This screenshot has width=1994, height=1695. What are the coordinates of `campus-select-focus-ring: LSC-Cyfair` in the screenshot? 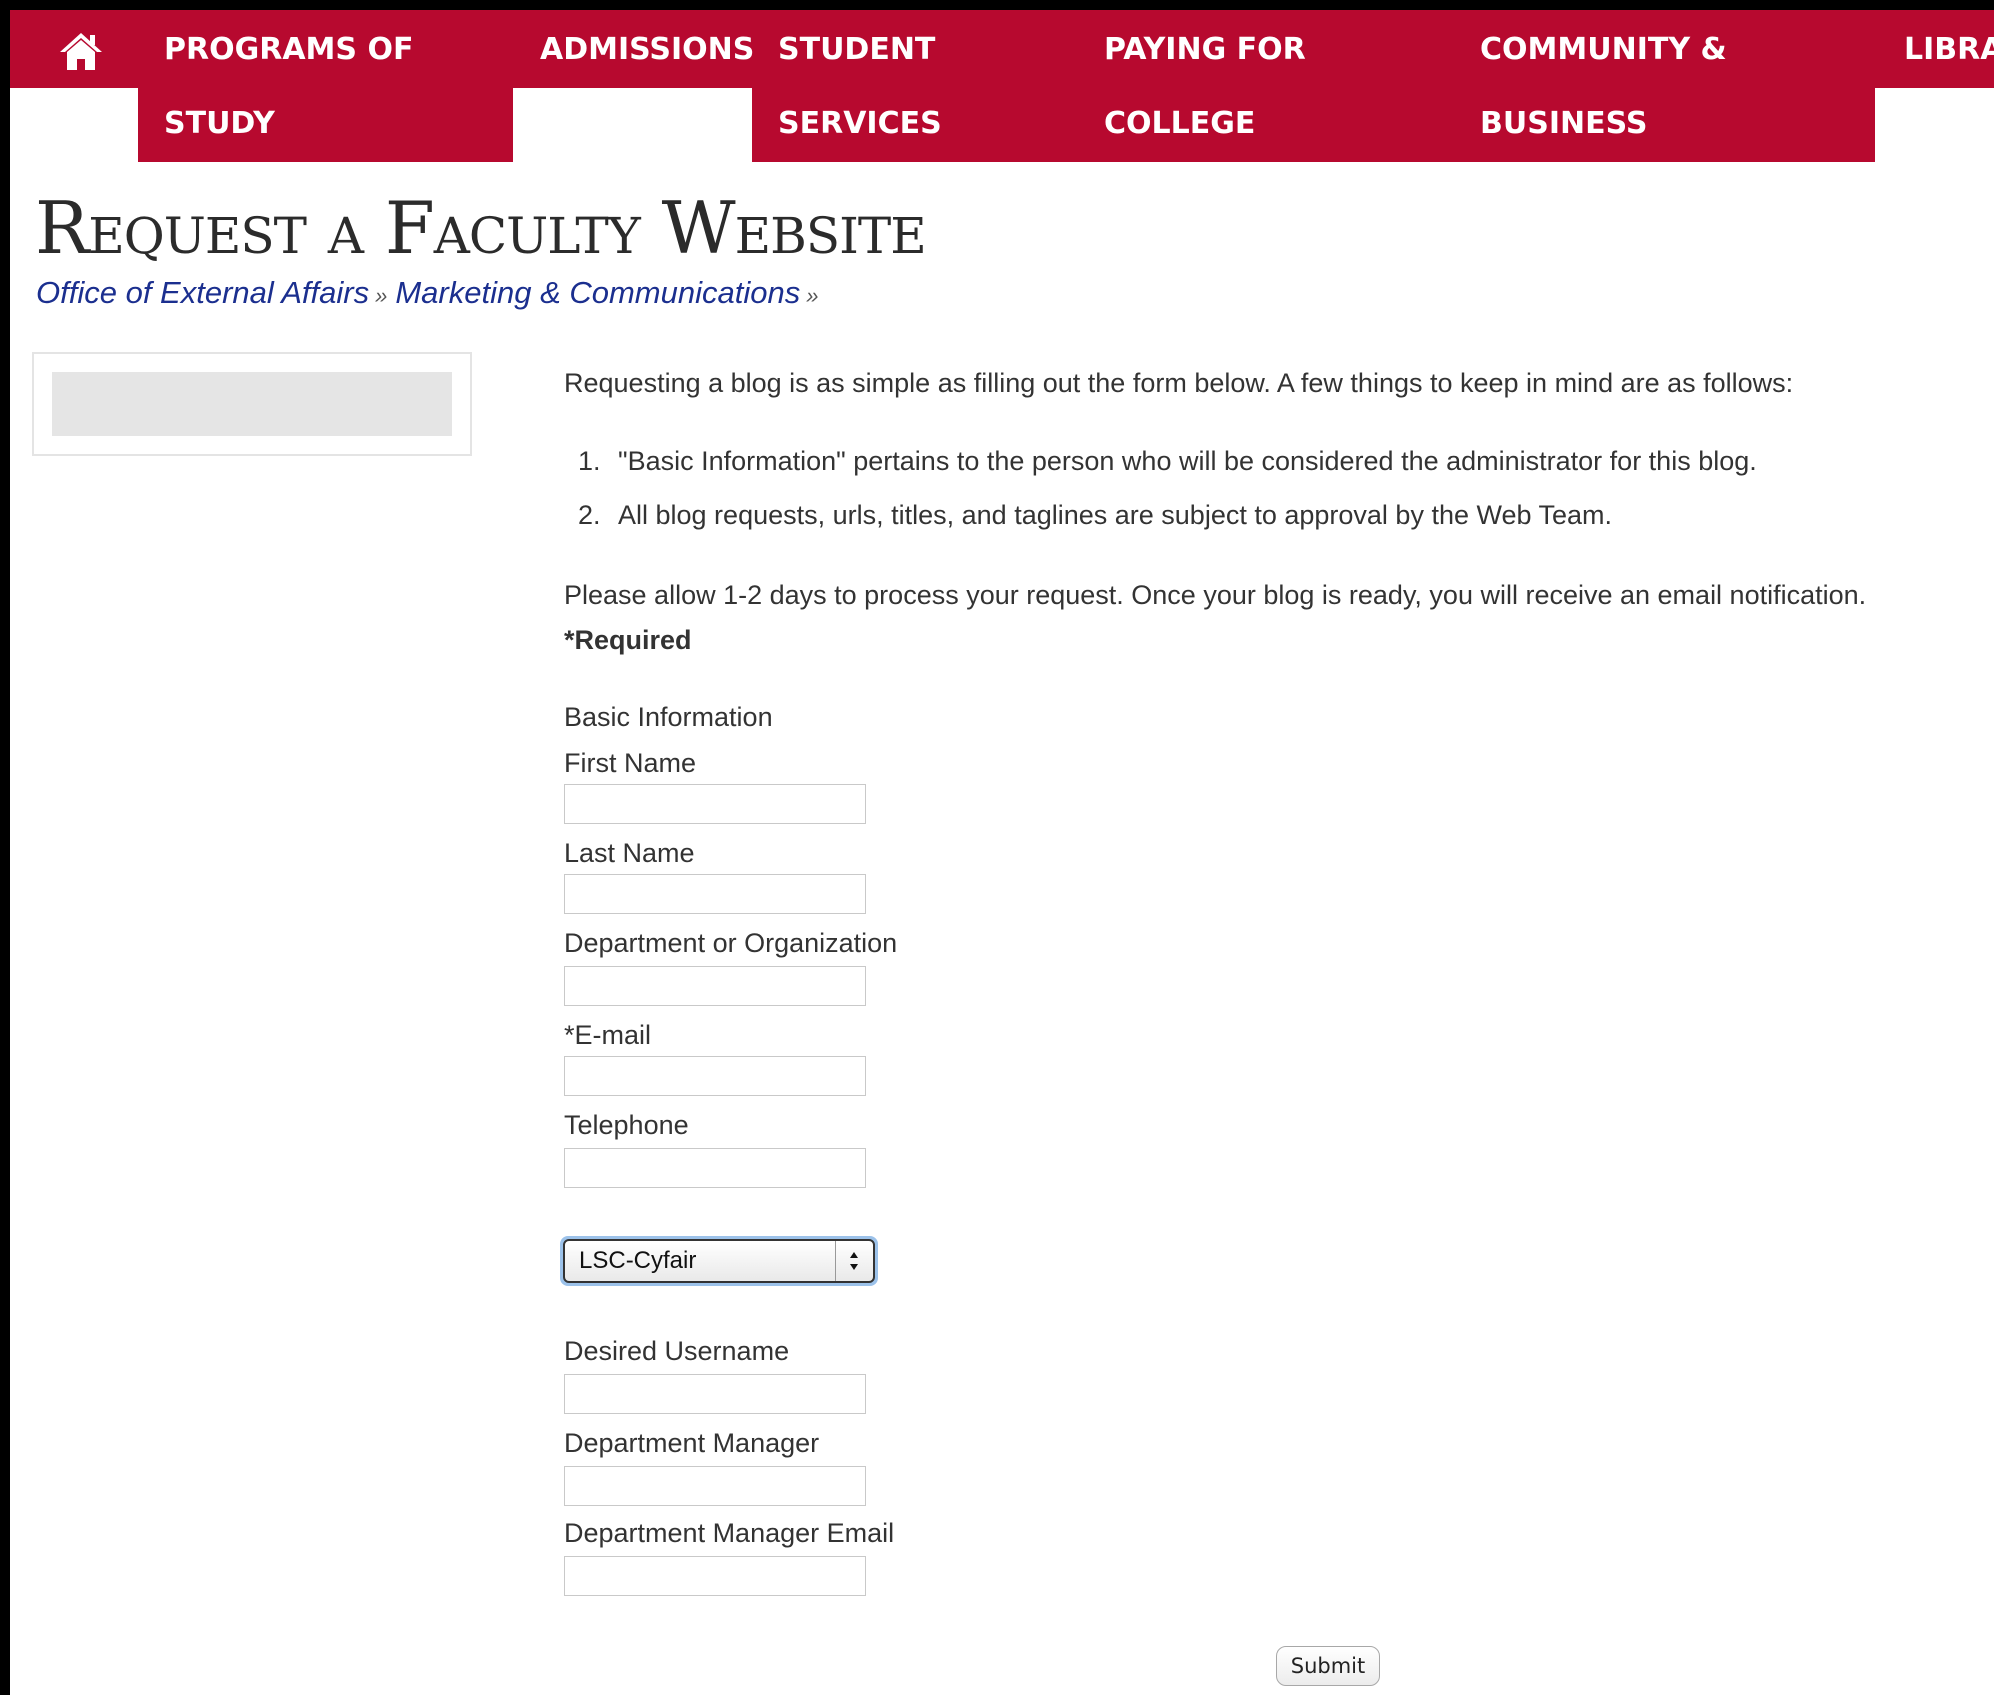 It's located at (719, 1261).